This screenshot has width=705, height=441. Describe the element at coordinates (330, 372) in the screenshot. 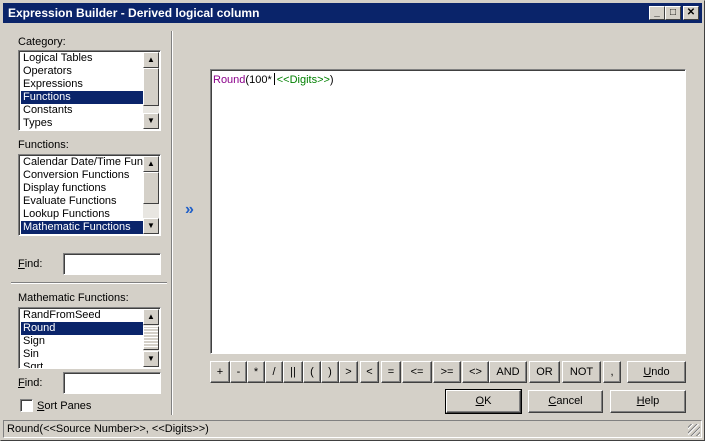

I see `op-close-paren-button: )` at that location.